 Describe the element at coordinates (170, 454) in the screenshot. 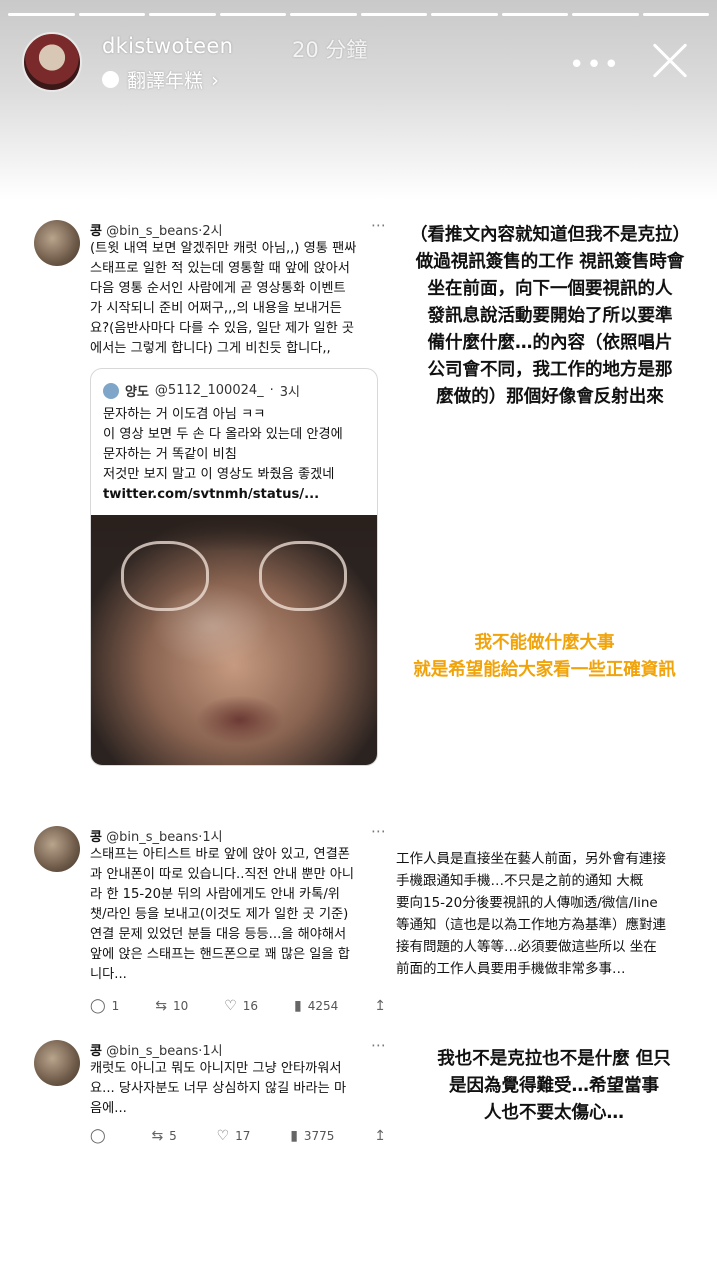

I see `quoted-line: 문자하는 거 똑같이 비침` at that location.